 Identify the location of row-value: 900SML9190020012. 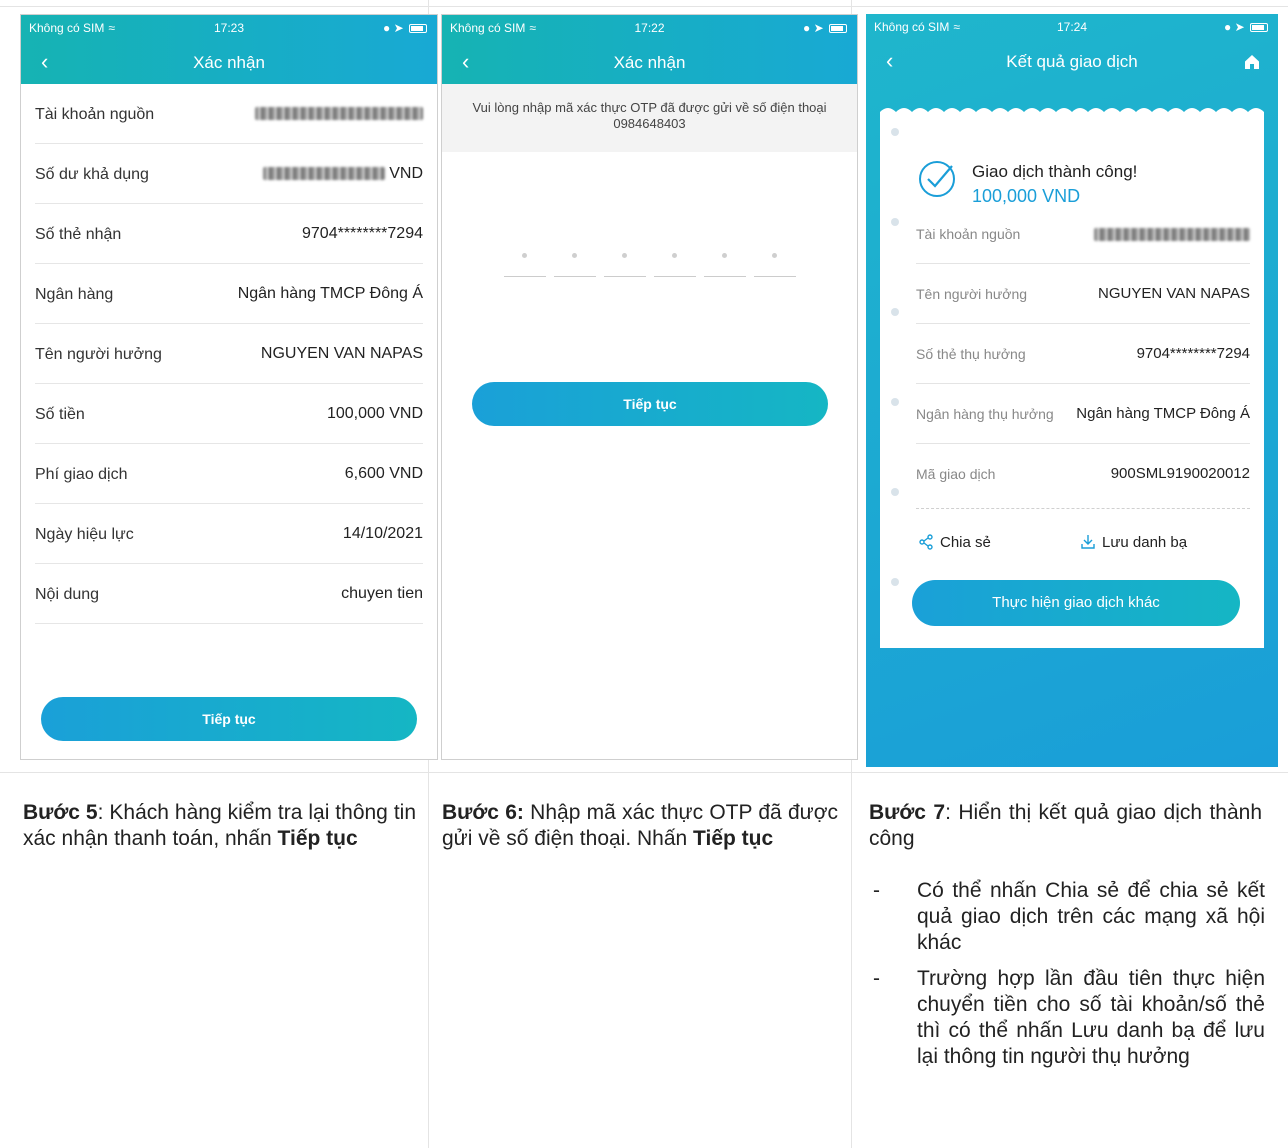
(1180, 473).